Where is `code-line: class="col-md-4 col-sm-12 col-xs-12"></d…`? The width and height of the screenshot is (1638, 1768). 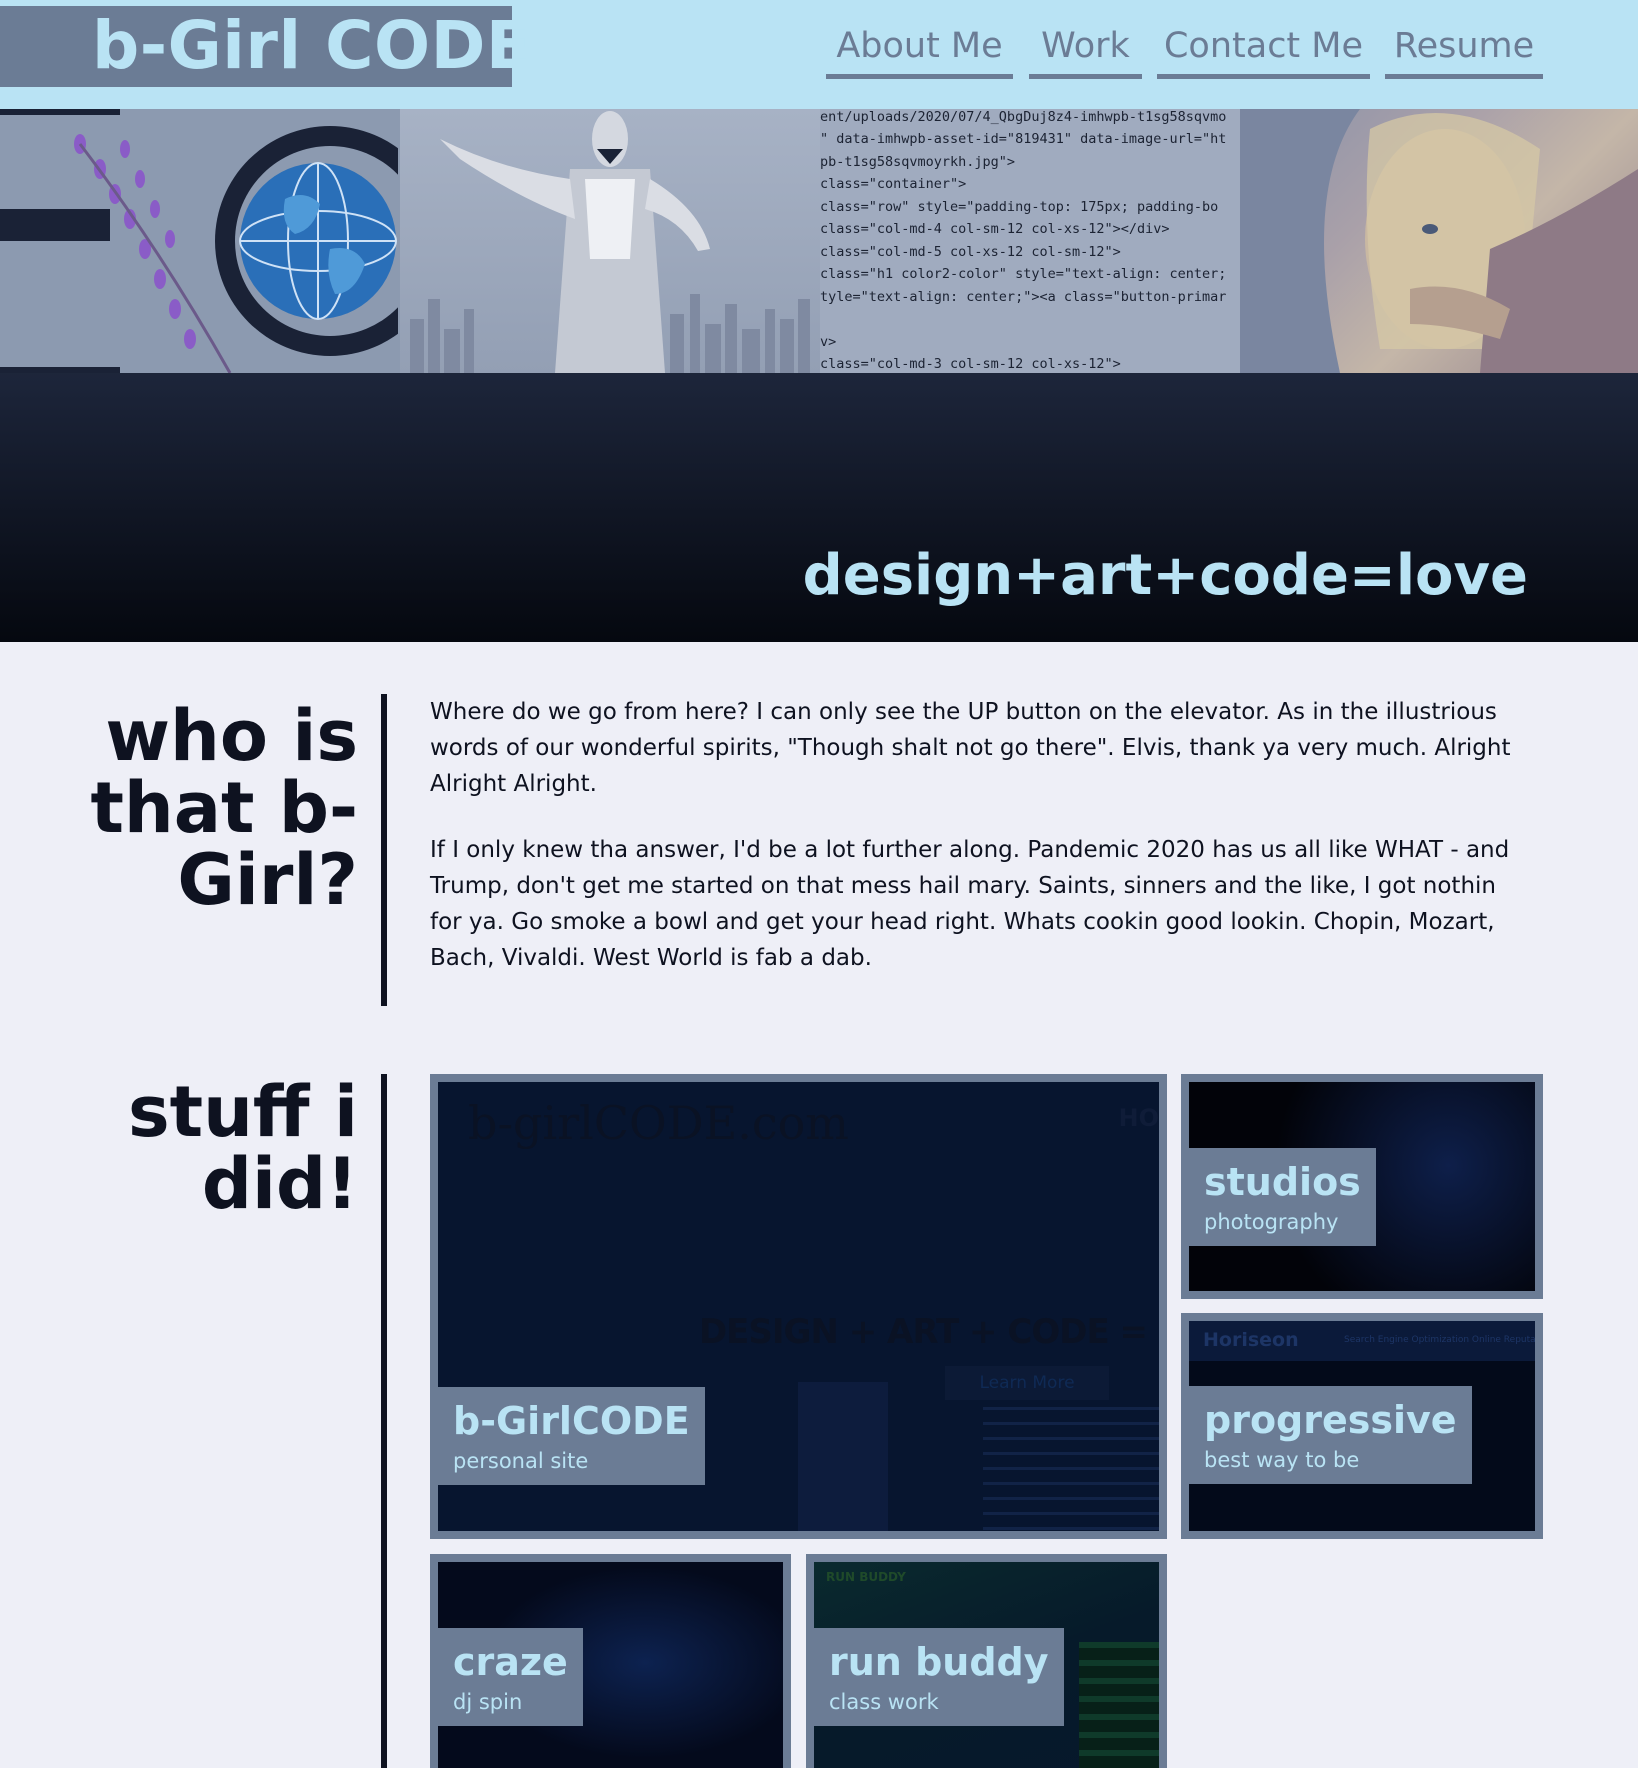 code-line: class="col-md-4 col-sm-12 col-xs-12"></d… is located at coordinates (995, 229).